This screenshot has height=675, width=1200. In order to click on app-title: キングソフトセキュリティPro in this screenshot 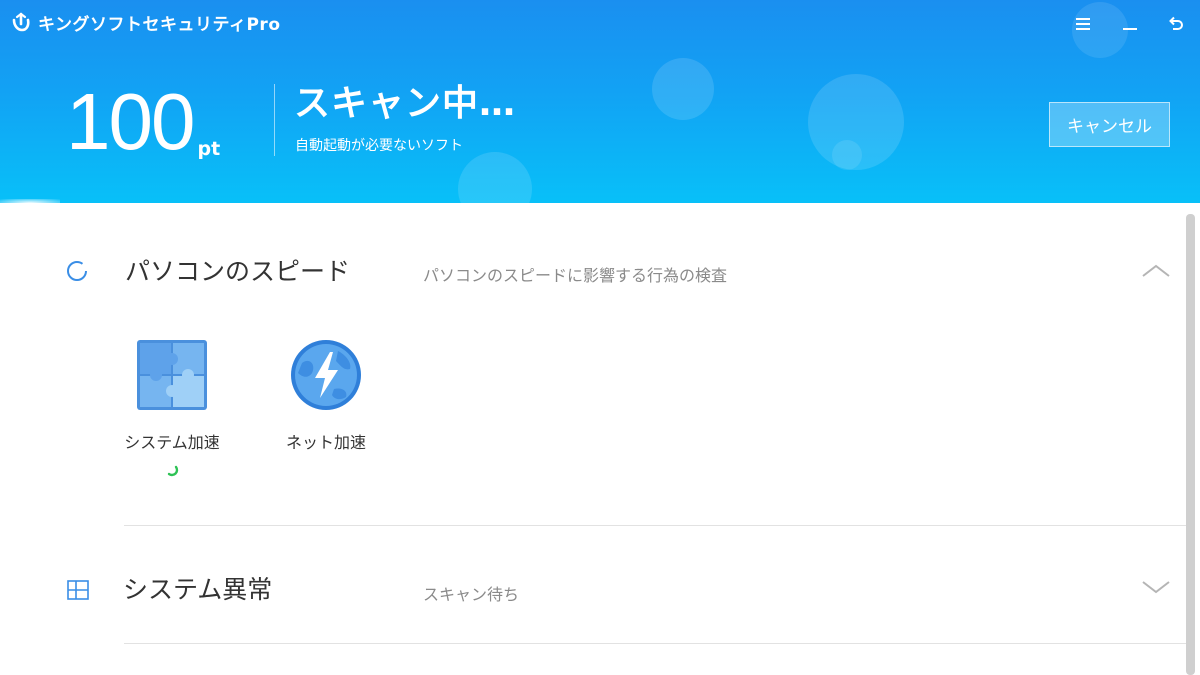, I will do `click(159, 24)`.